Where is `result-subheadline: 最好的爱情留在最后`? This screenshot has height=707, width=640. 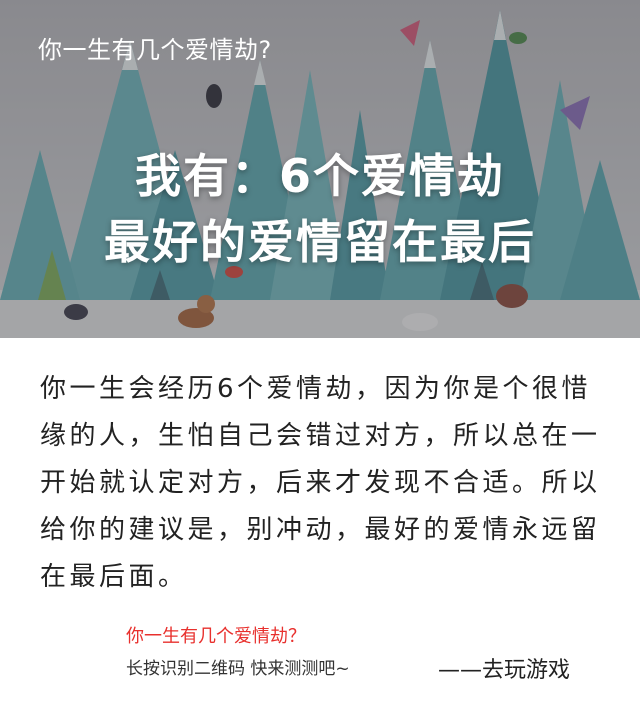
result-subheadline: 最好的爱情留在最后 is located at coordinates (320, 242).